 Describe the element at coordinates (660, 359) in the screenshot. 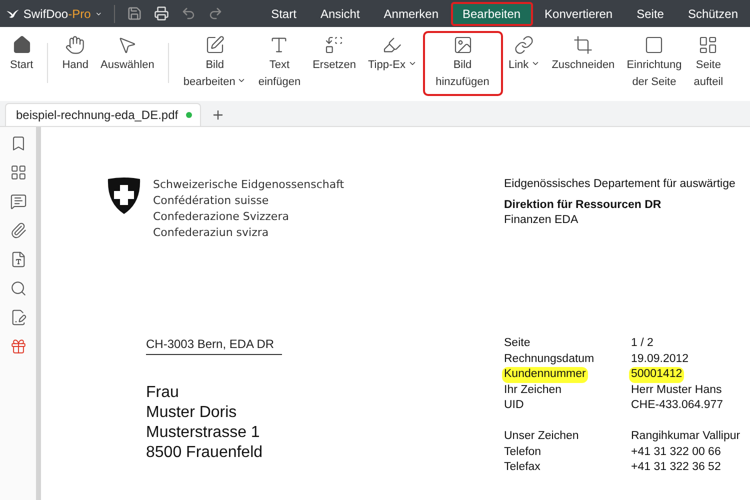

I see `detail-value: 19.09.2012` at that location.